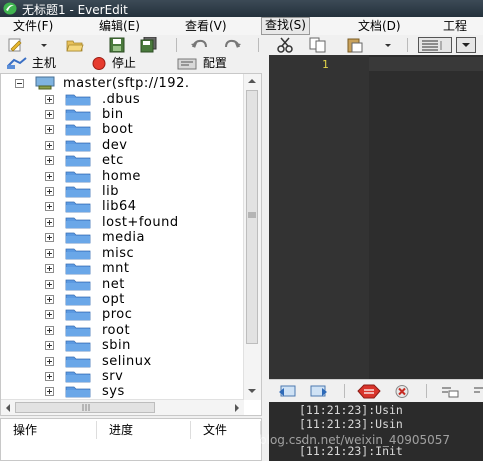 This screenshot has width=483, height=461. I want to click on paste-icon, so click(355, 45).